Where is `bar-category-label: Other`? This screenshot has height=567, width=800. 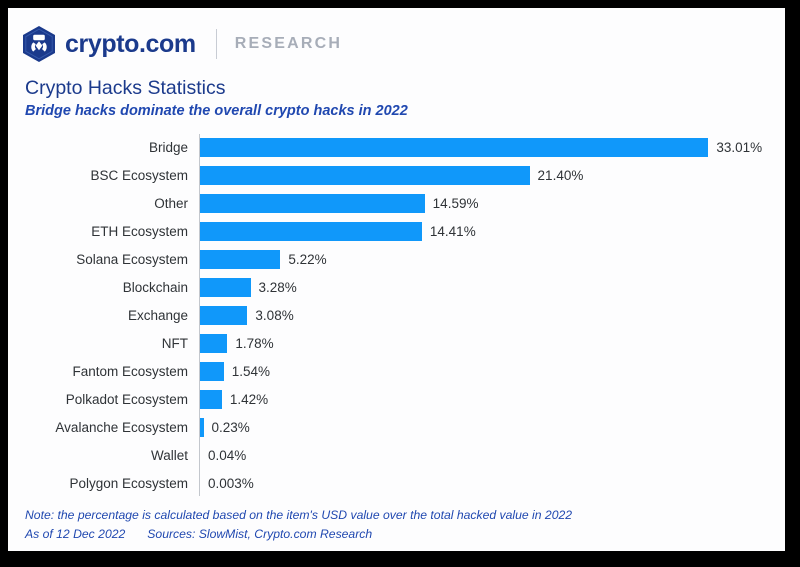 bar-category-label: Other is located at coordinates (171, 203).